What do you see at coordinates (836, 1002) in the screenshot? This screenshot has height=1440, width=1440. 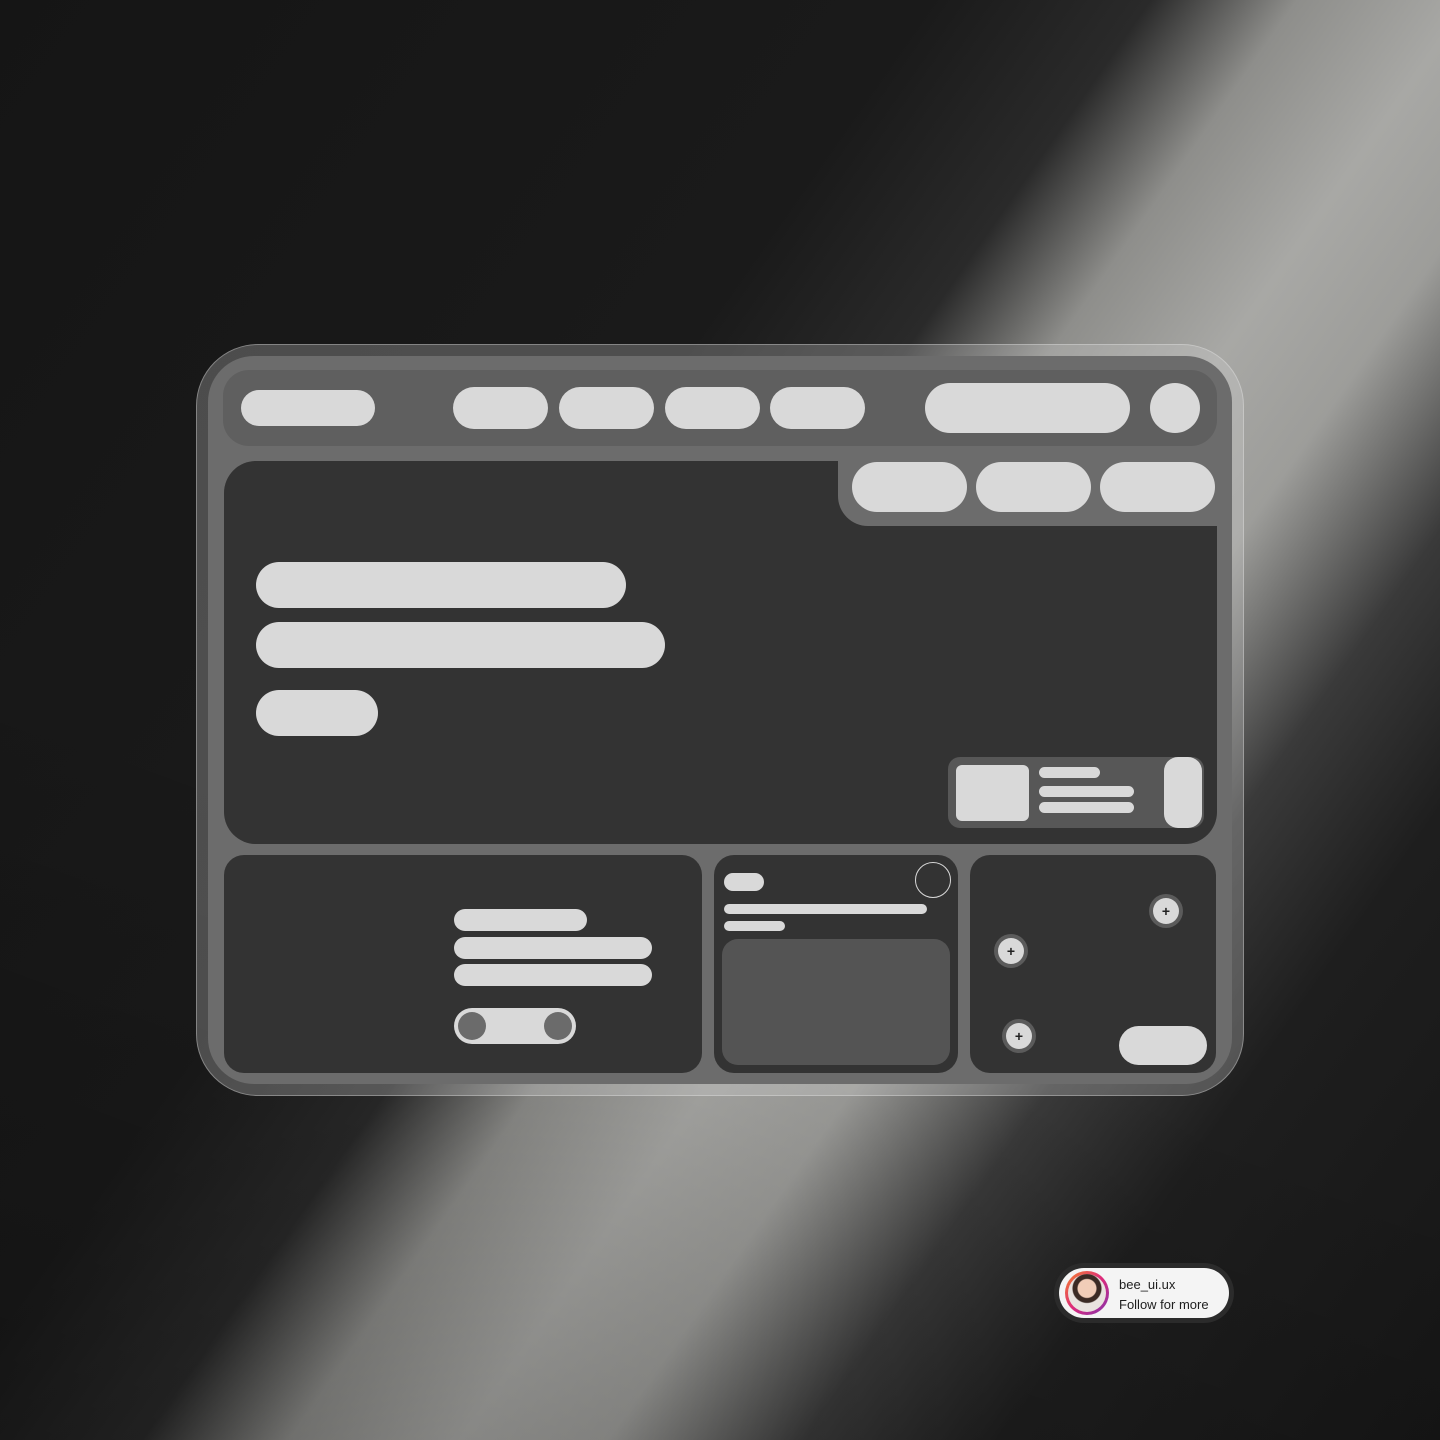 I see `card-image-placeholder` at bounding box center [836, 1002].